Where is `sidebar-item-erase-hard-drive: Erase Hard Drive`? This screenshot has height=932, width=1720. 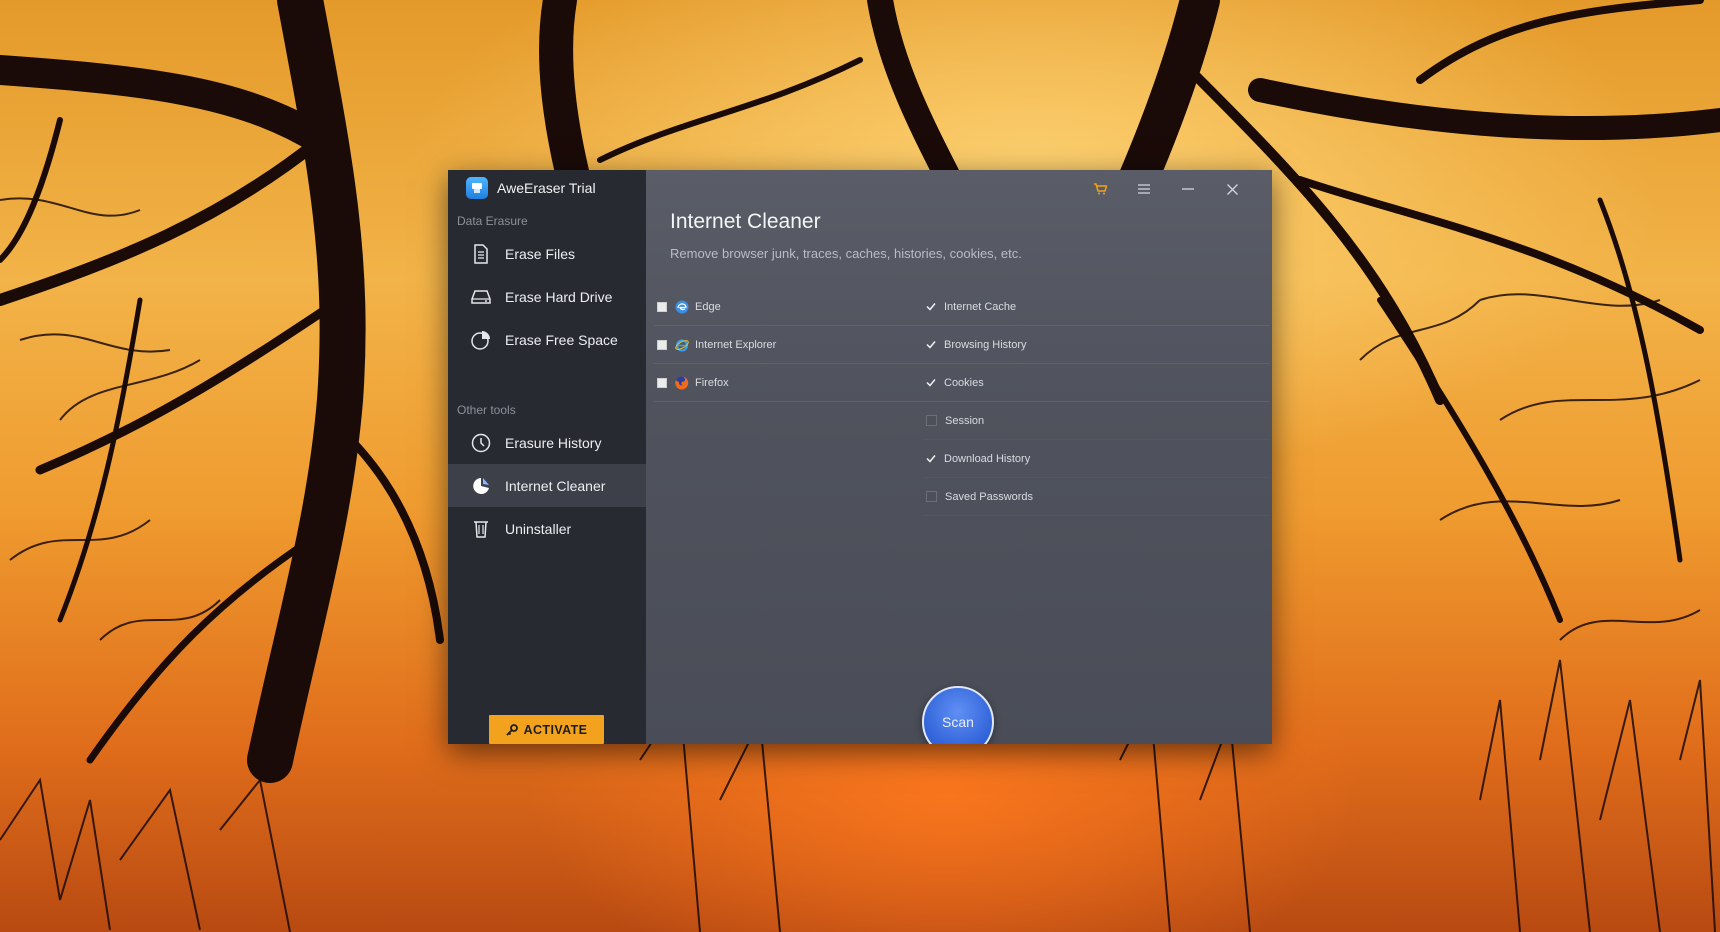 sidebar-item-erase-hard-drive: Erase Hard Drive is located at coordinates (547, 296).